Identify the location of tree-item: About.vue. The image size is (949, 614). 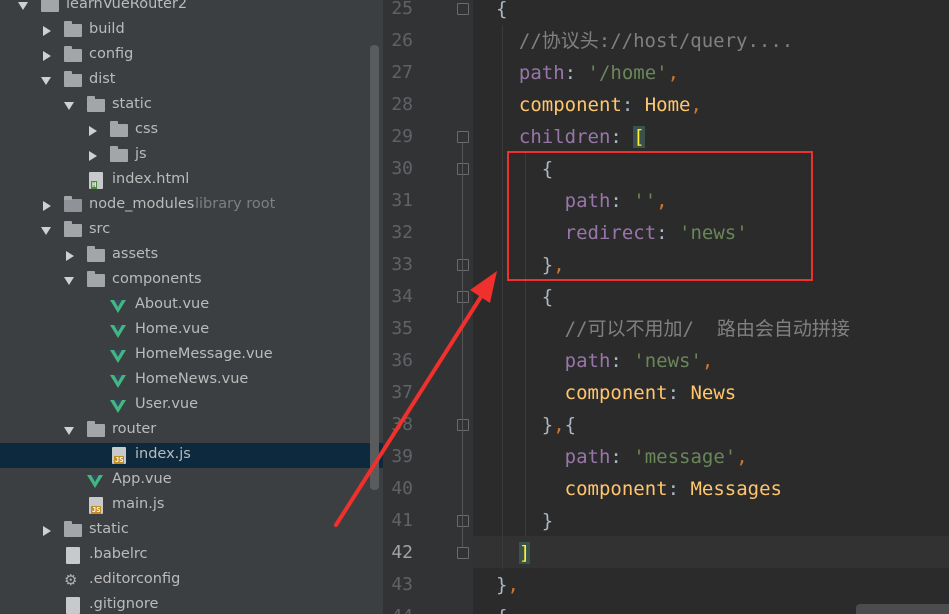
(191, 305).